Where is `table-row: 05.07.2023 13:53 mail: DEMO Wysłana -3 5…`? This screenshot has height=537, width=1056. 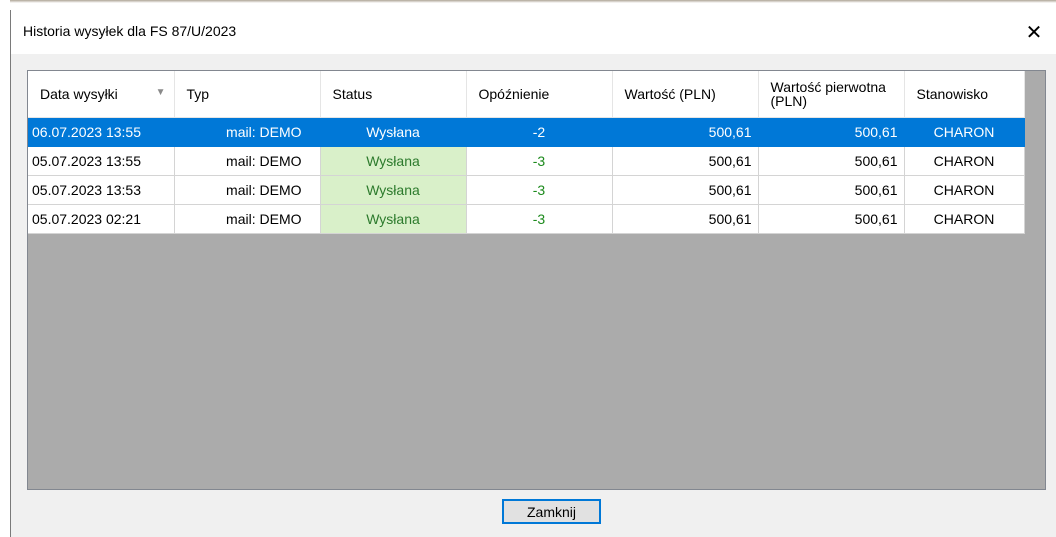 table-row: 05.07.2023 13:53 mail: DEMO Wysłana -3 5… is located at coordinates (526, 190).